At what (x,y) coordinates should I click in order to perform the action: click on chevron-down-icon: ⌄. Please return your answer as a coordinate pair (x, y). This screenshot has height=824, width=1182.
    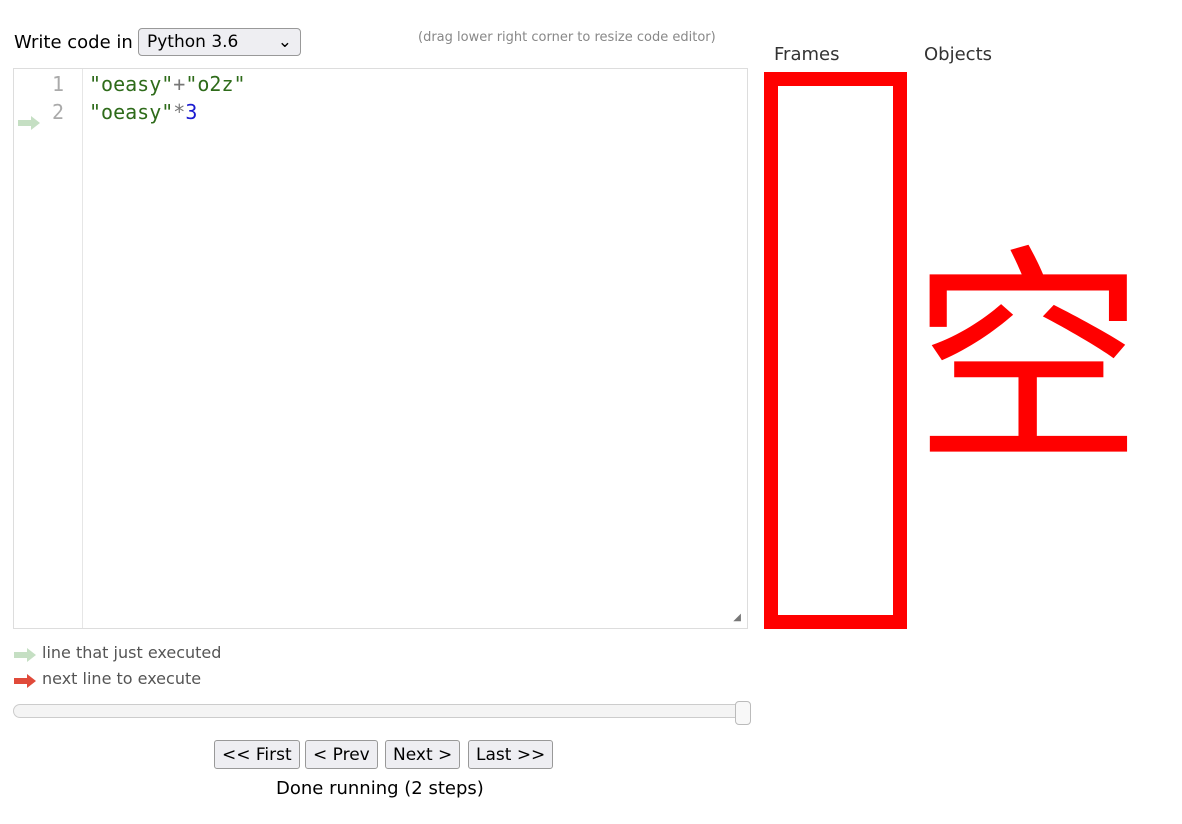
    Looking at the image, I should click on (284, 42).